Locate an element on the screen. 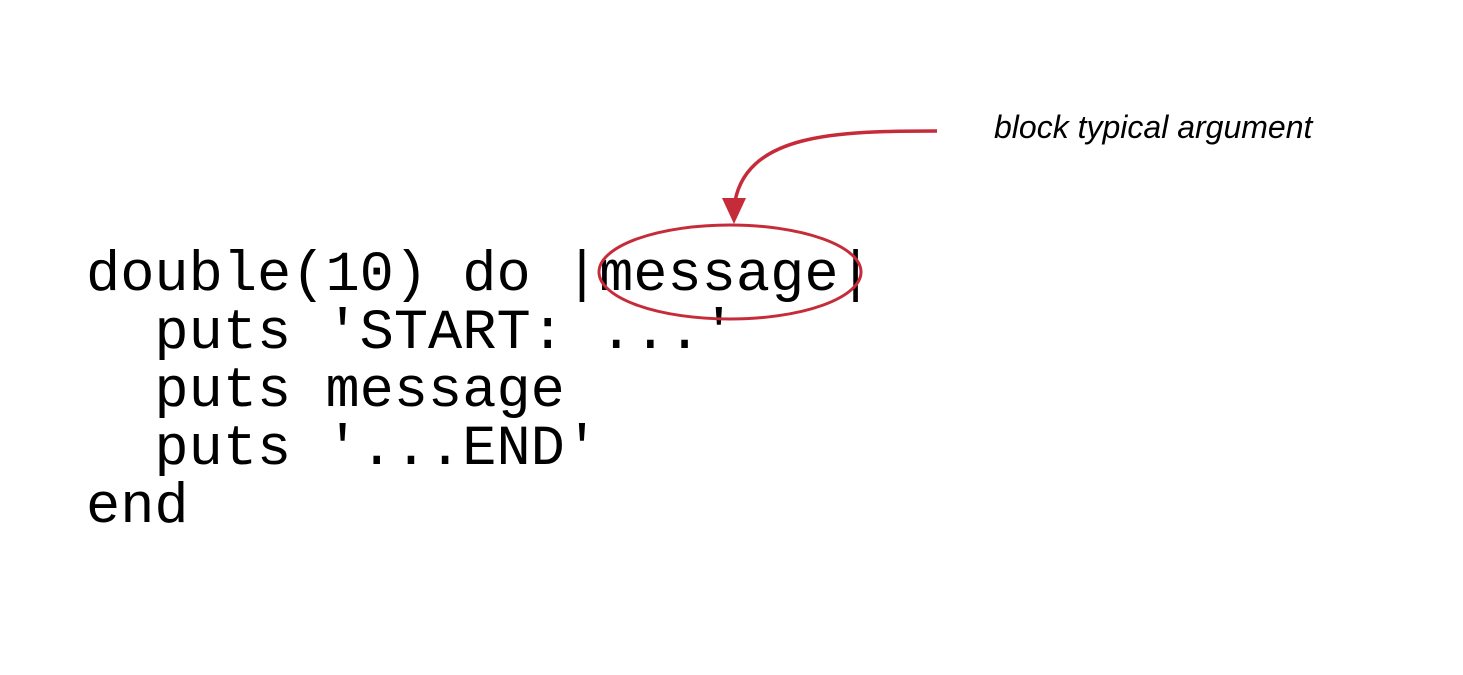  annotation-label: block typical argument is located at coordinates (1153, 127).